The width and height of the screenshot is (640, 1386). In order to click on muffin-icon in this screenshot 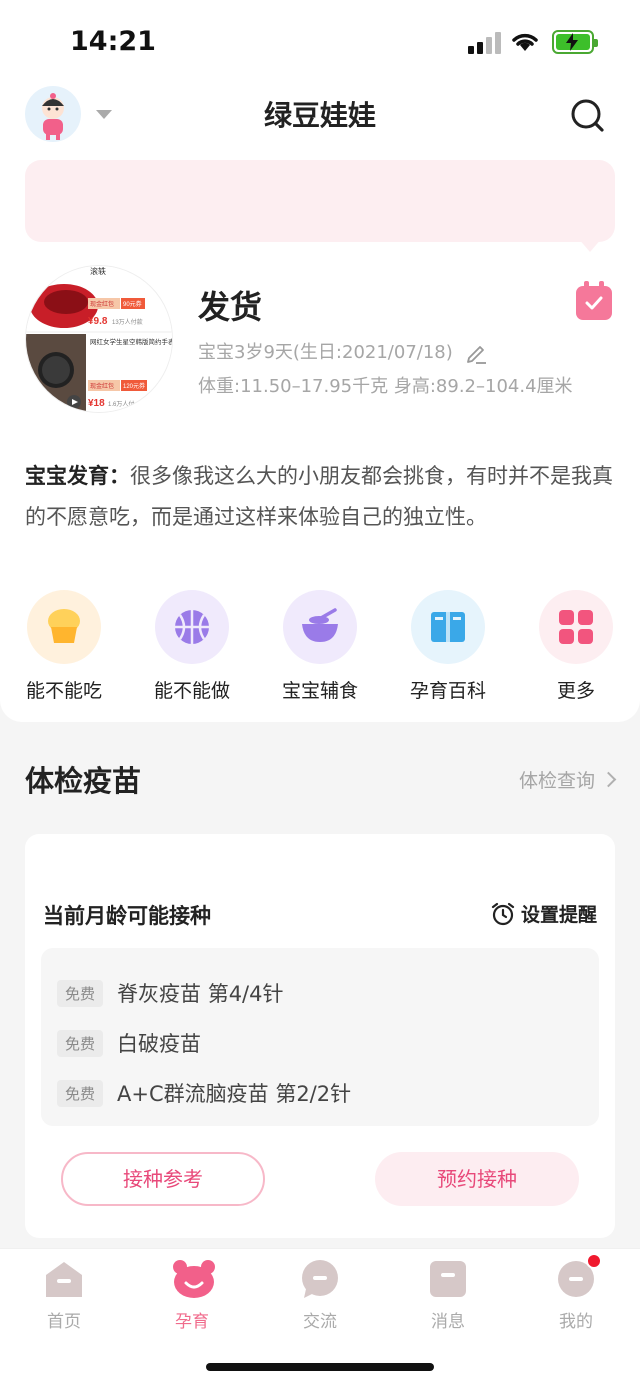, I will do `click(64, 627)`.